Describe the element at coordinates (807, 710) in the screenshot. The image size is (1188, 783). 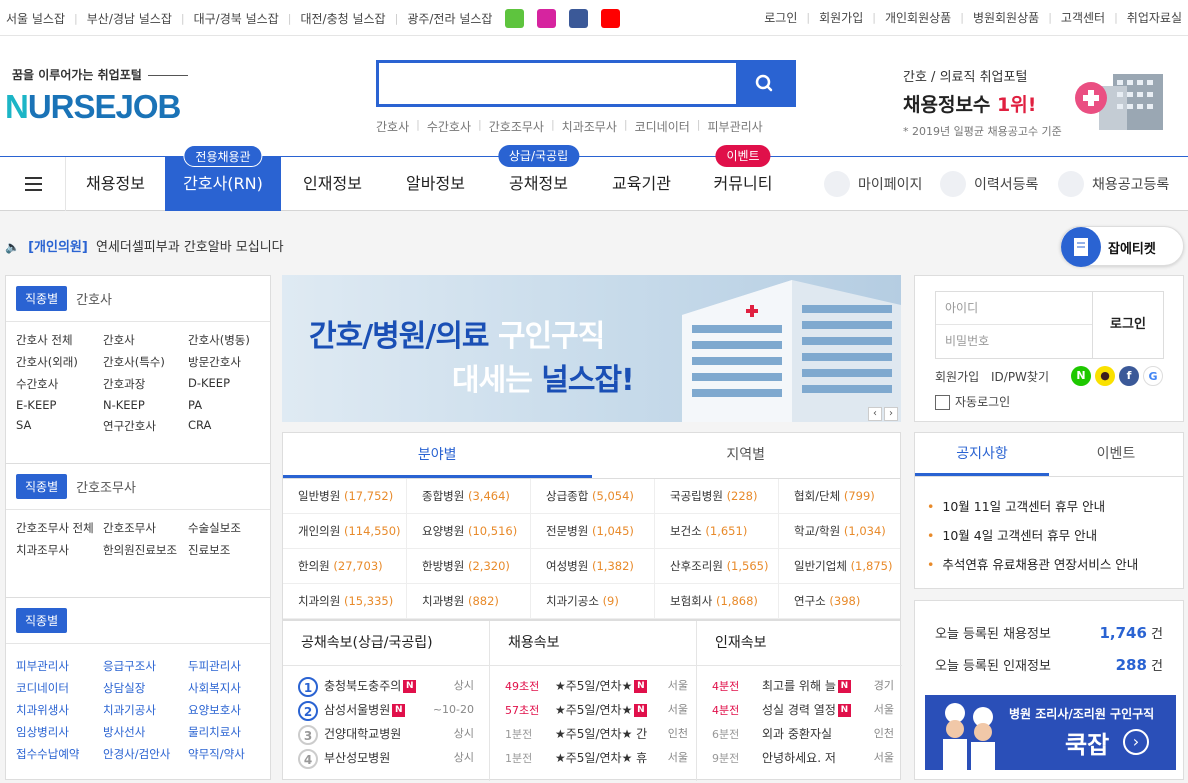
I see `talent-news-row: 4분전 성실 경력 열정 N 서울` at that location.